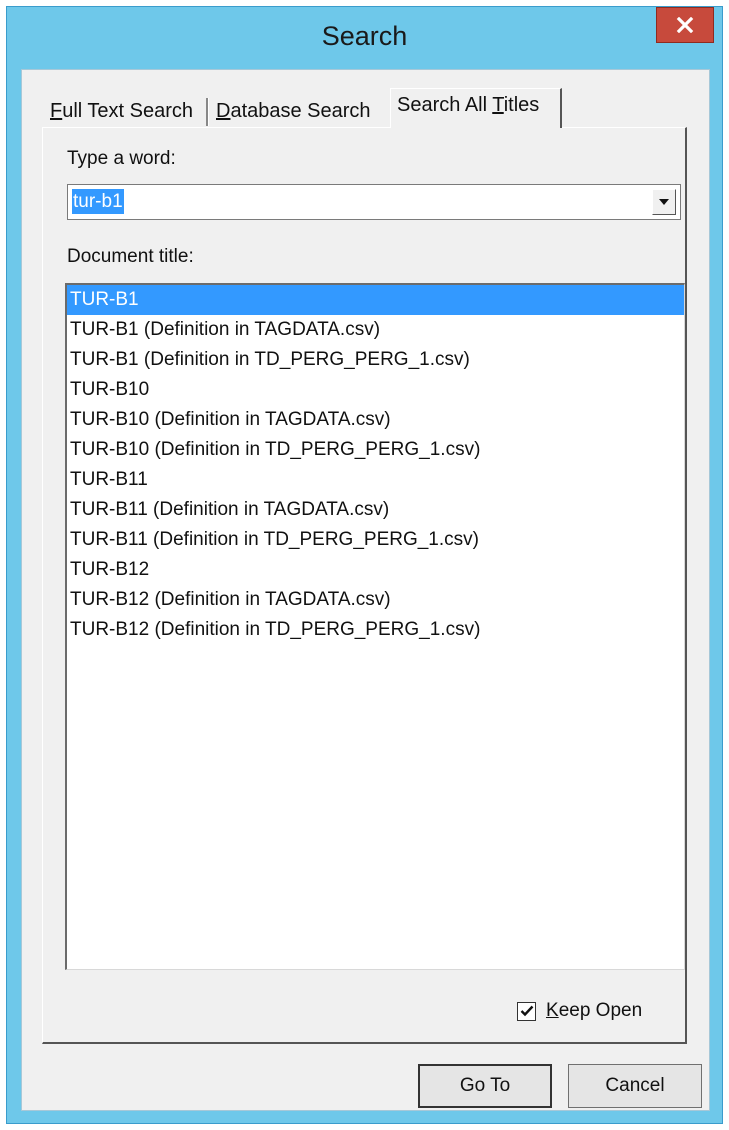  What do you see at coordinates (125, 111) in the screenshot?
I see `tab-full-text-search: Full Text Search` at bounding box center [125, 111].